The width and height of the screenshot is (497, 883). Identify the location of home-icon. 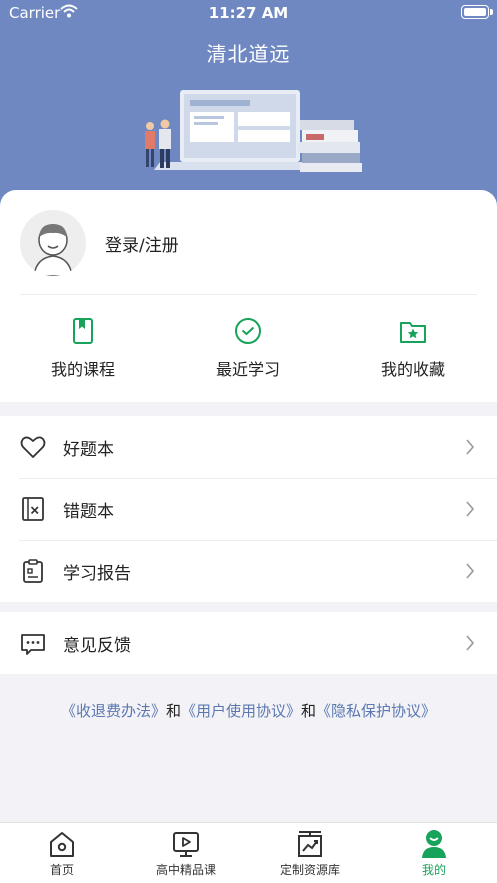
(62, 844).